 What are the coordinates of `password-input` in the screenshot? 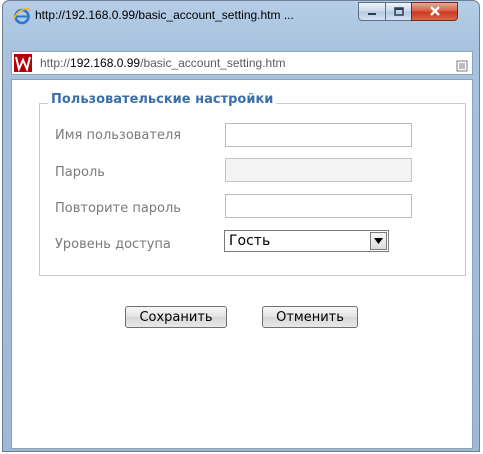 It's located at (318, 170).